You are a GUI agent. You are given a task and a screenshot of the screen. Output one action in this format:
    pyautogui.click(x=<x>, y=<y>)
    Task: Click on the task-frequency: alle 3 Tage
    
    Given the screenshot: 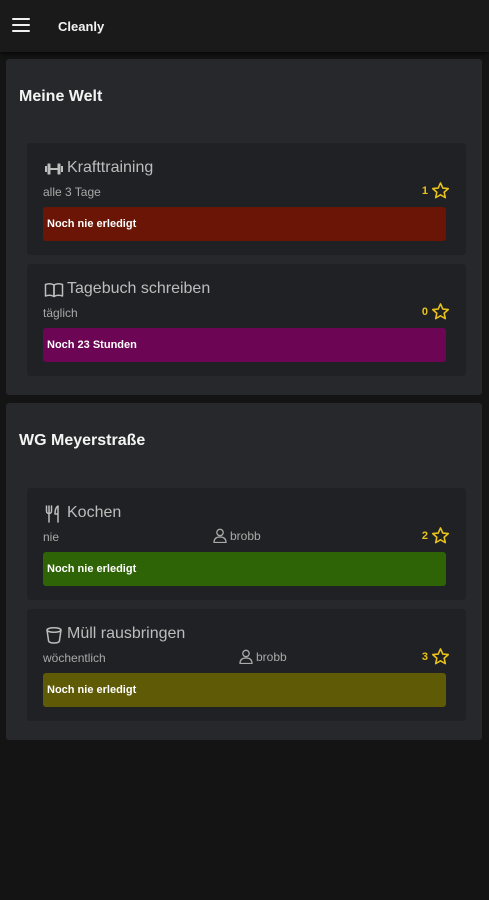 What is the action you would take?
    pyautogui.click(x=72, y=192)
    